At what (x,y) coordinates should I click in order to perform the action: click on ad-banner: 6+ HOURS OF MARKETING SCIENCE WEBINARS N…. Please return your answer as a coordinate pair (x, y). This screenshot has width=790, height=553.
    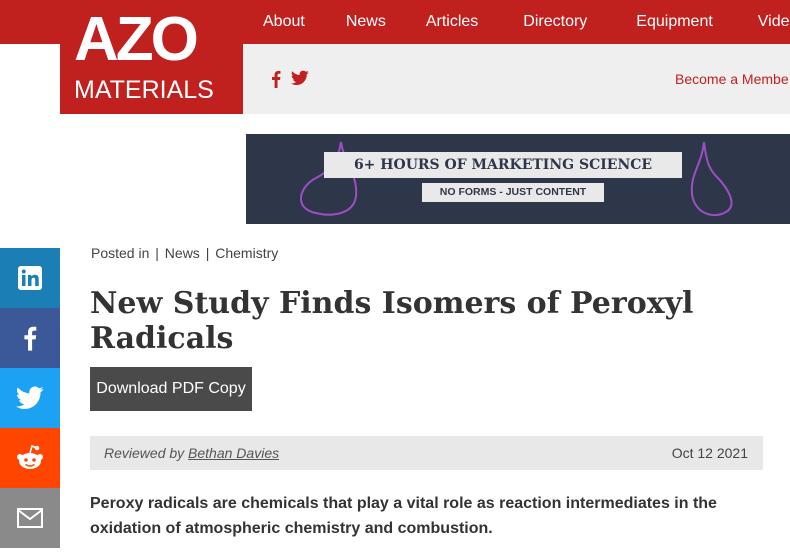
    Looking at the image, I should click on (518, 179).